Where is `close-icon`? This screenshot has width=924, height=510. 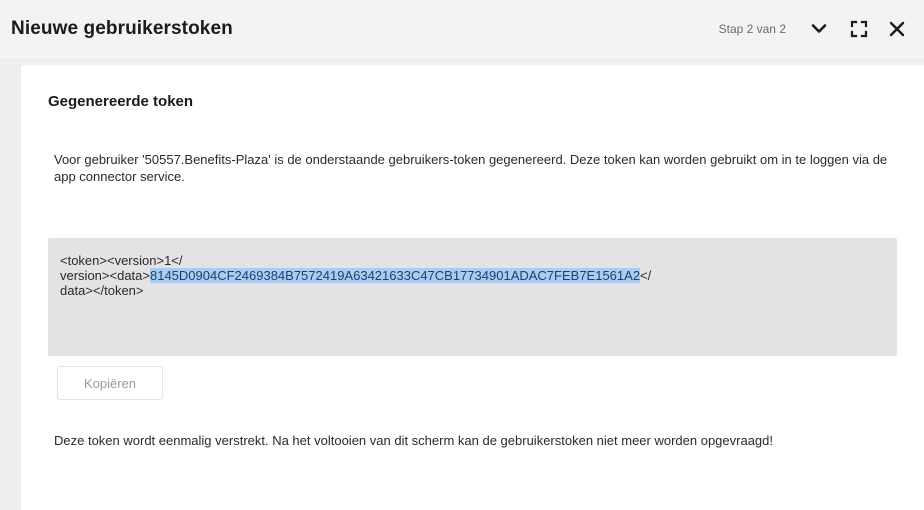 close-icon is located at coordinates (897, 29).